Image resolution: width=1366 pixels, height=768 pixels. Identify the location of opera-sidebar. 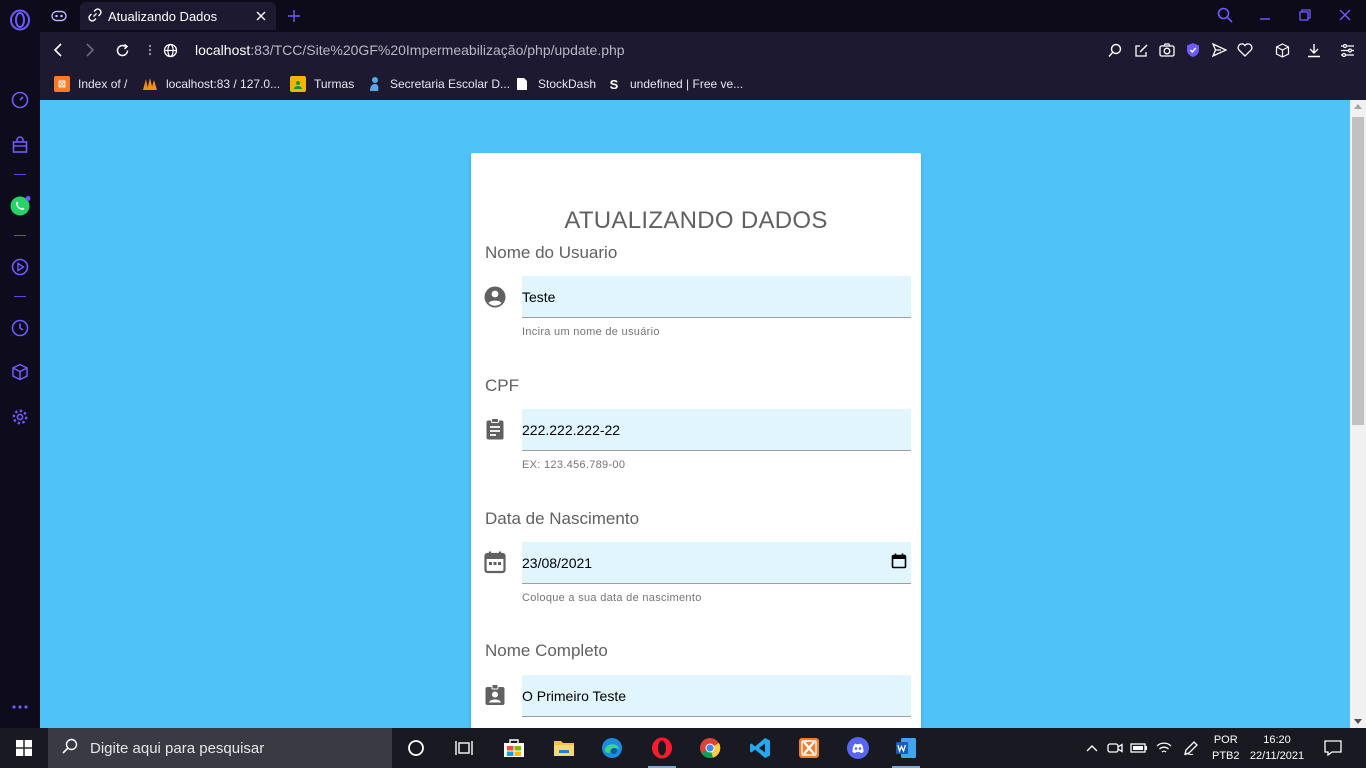
(20, 364).